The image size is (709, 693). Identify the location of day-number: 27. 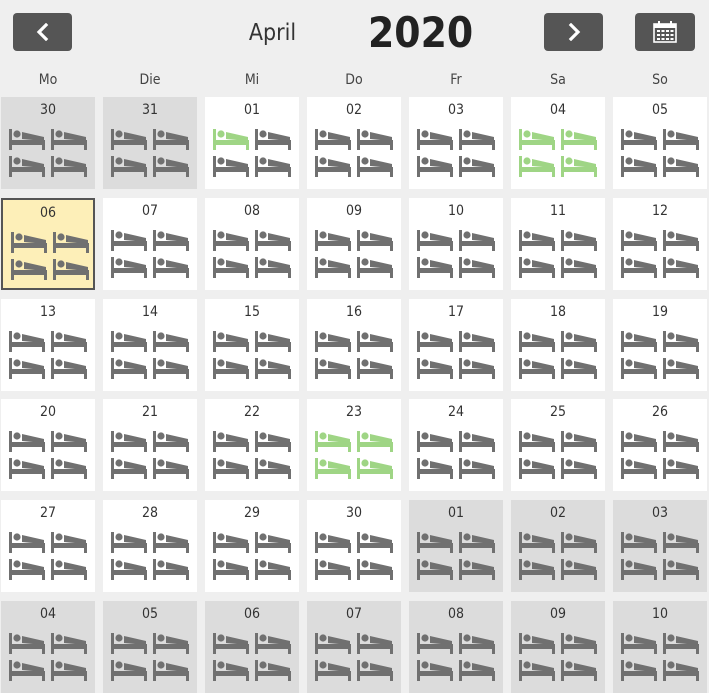
(48, 513).